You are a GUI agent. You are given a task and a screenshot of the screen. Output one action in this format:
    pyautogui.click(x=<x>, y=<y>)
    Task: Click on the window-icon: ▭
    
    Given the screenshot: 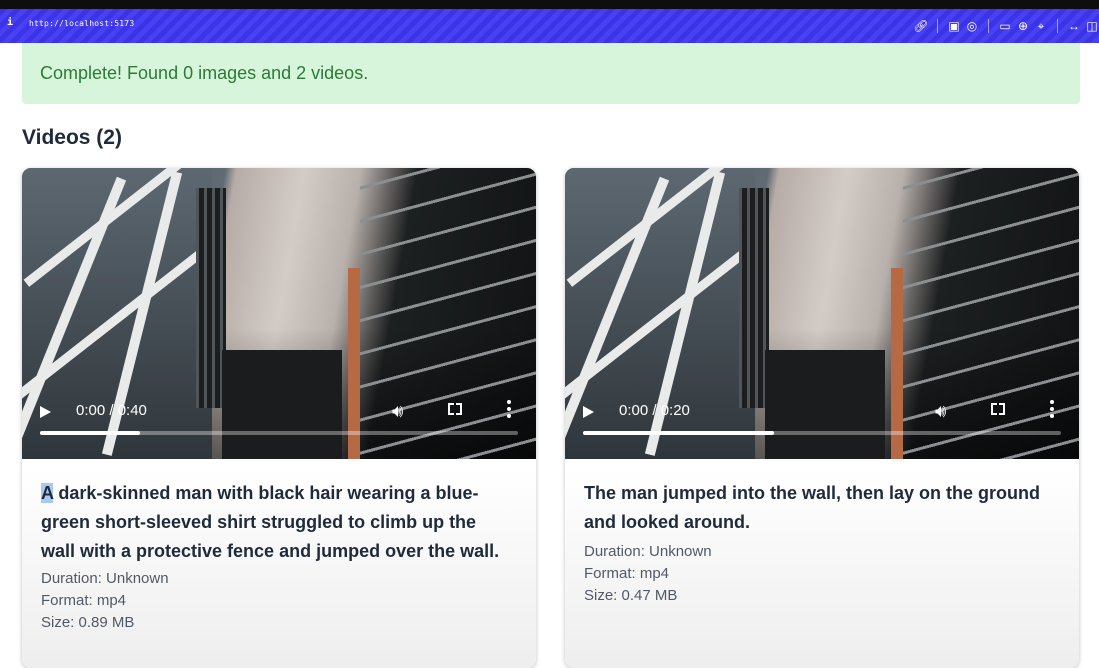 What is the action you would take?
    pyautogui.click(x=1005, y=26)
    